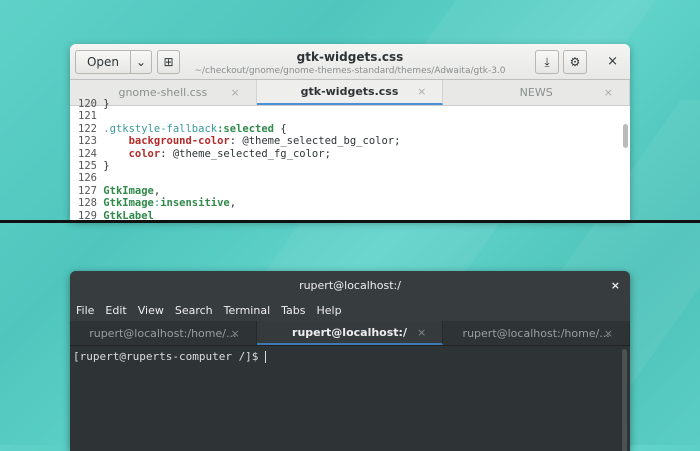 The width and height of the screenshot is (700, 451). I want to click on line-number: 128, so click(87, 203).